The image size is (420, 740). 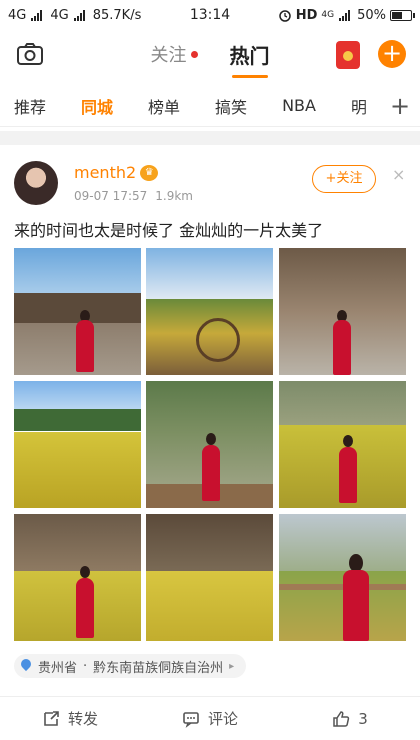 I want to click on post-date: 09-07 17:57, so click(x=111, y=196).